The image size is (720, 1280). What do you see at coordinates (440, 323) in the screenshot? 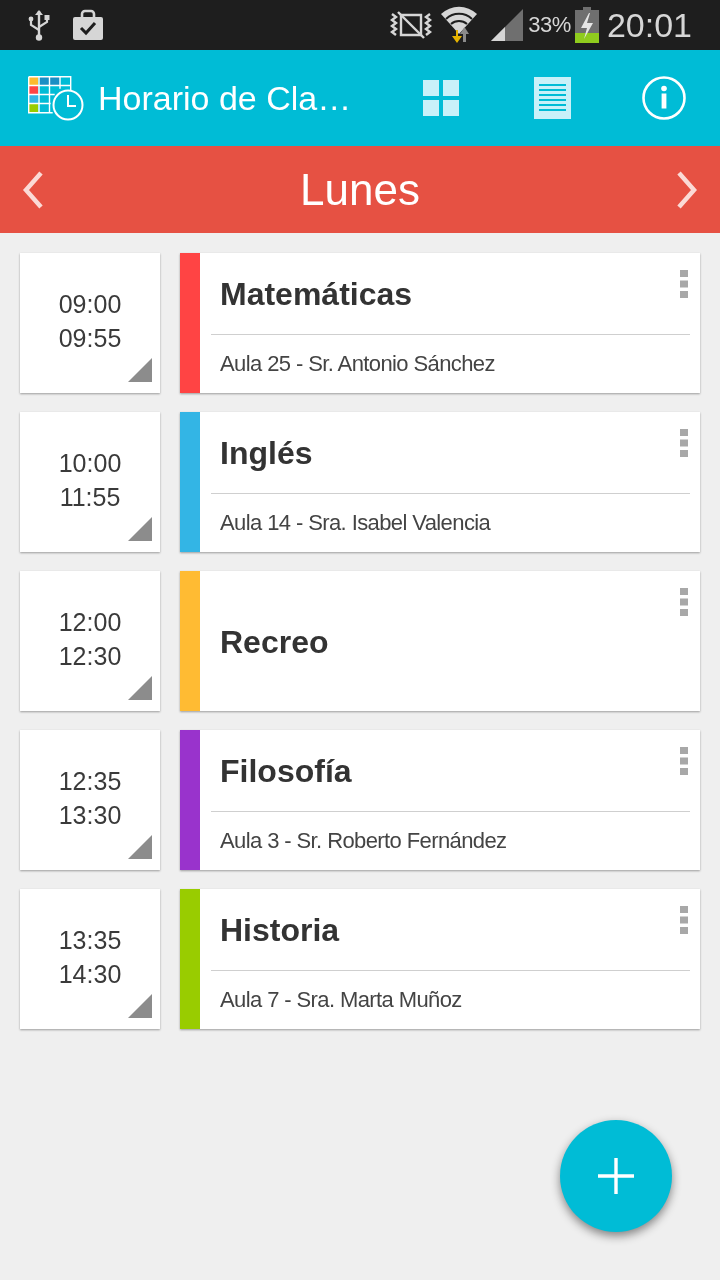
I see `class-card: Matemáticas Aula 25 - Sr. Antonio Sánchez` at bounding box center [440, 323].